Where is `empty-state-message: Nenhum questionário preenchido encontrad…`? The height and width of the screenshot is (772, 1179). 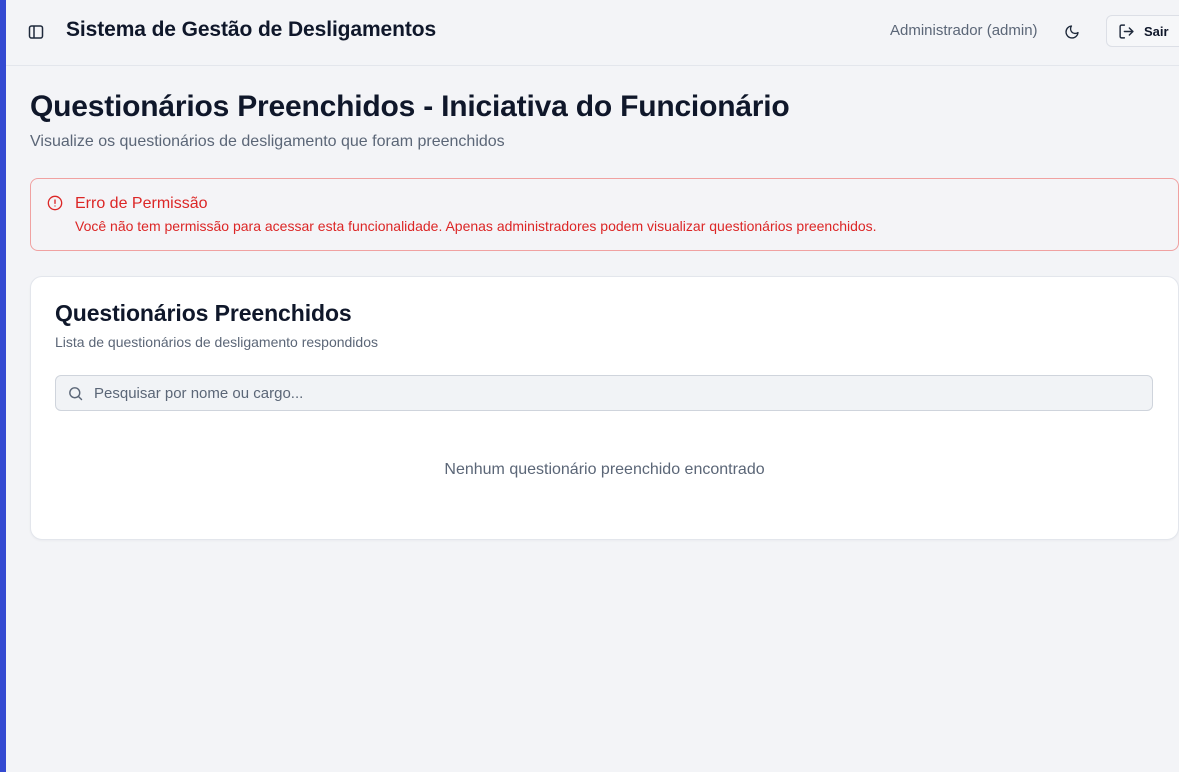 empty-state-message: Nenhum questionário preenchido encontrad… is located at coordinates (604, 469).